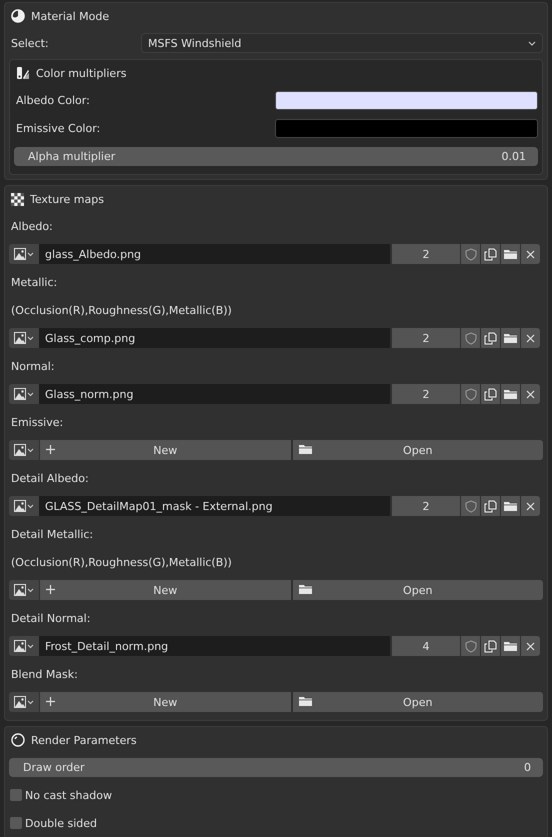 This screenshot has width=552, height=837. Describe the element at coordinates (61, 823) in the screenshot. I see `checkbox-label: Double sided` at that location.